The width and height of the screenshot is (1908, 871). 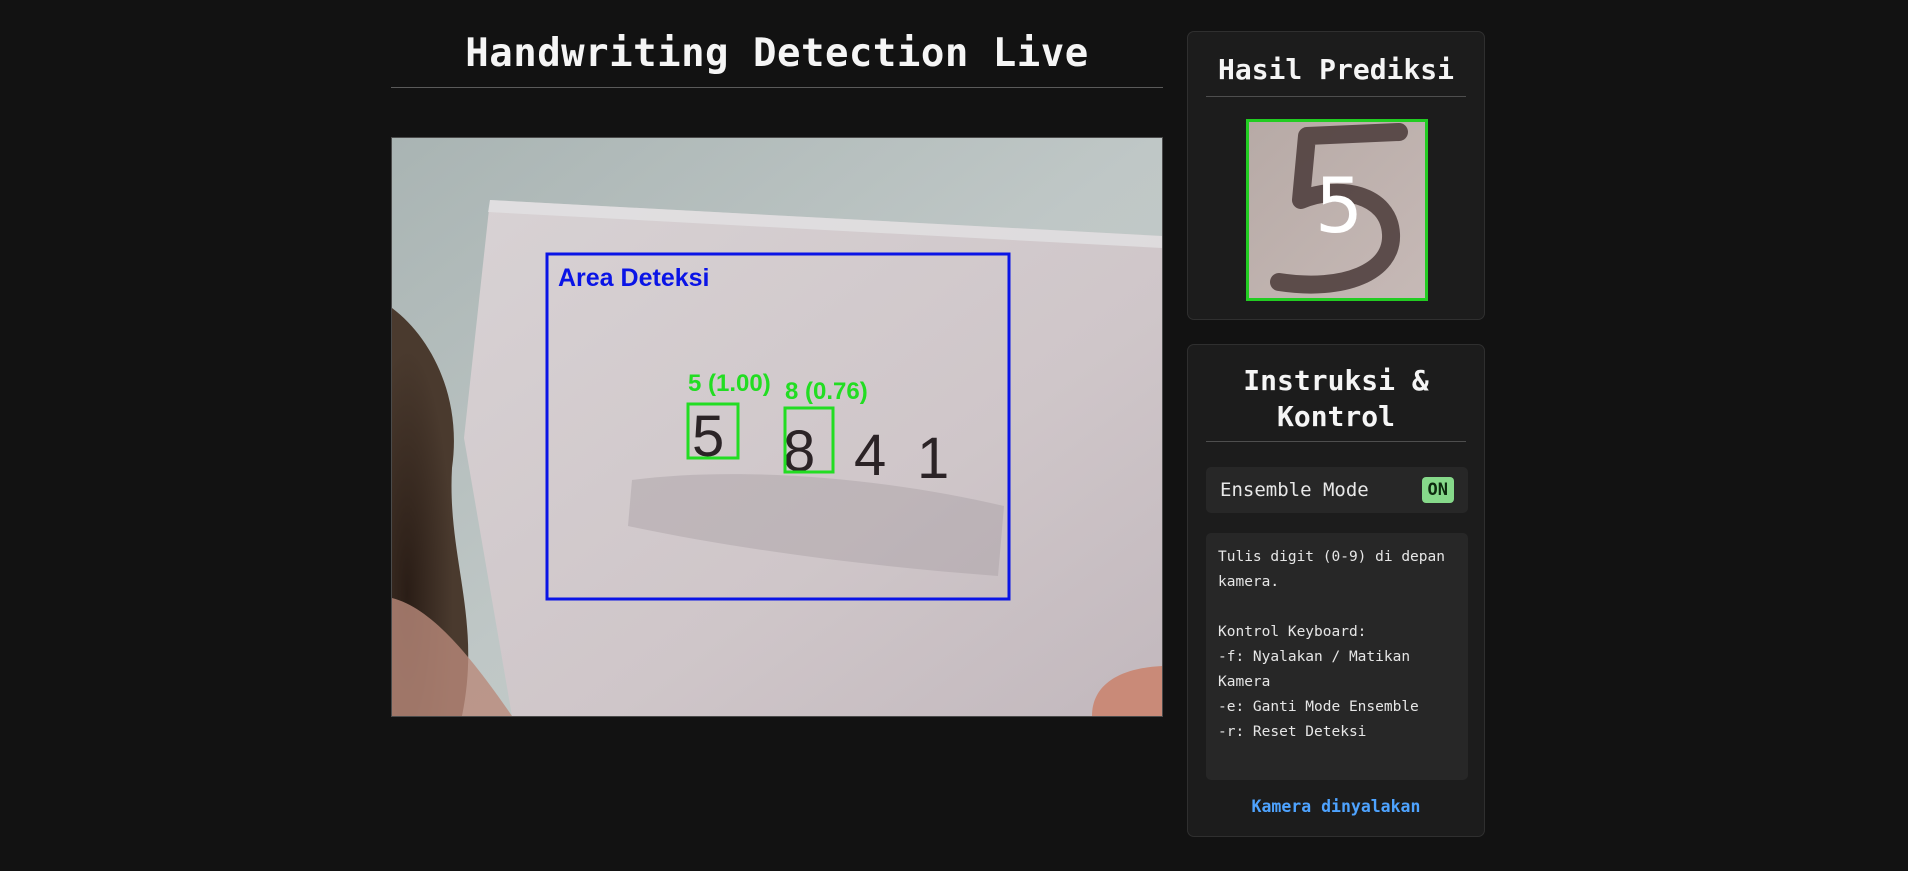 I want to click on camera-status: Kamera dinyalakan, so click(x=1336, y=806).